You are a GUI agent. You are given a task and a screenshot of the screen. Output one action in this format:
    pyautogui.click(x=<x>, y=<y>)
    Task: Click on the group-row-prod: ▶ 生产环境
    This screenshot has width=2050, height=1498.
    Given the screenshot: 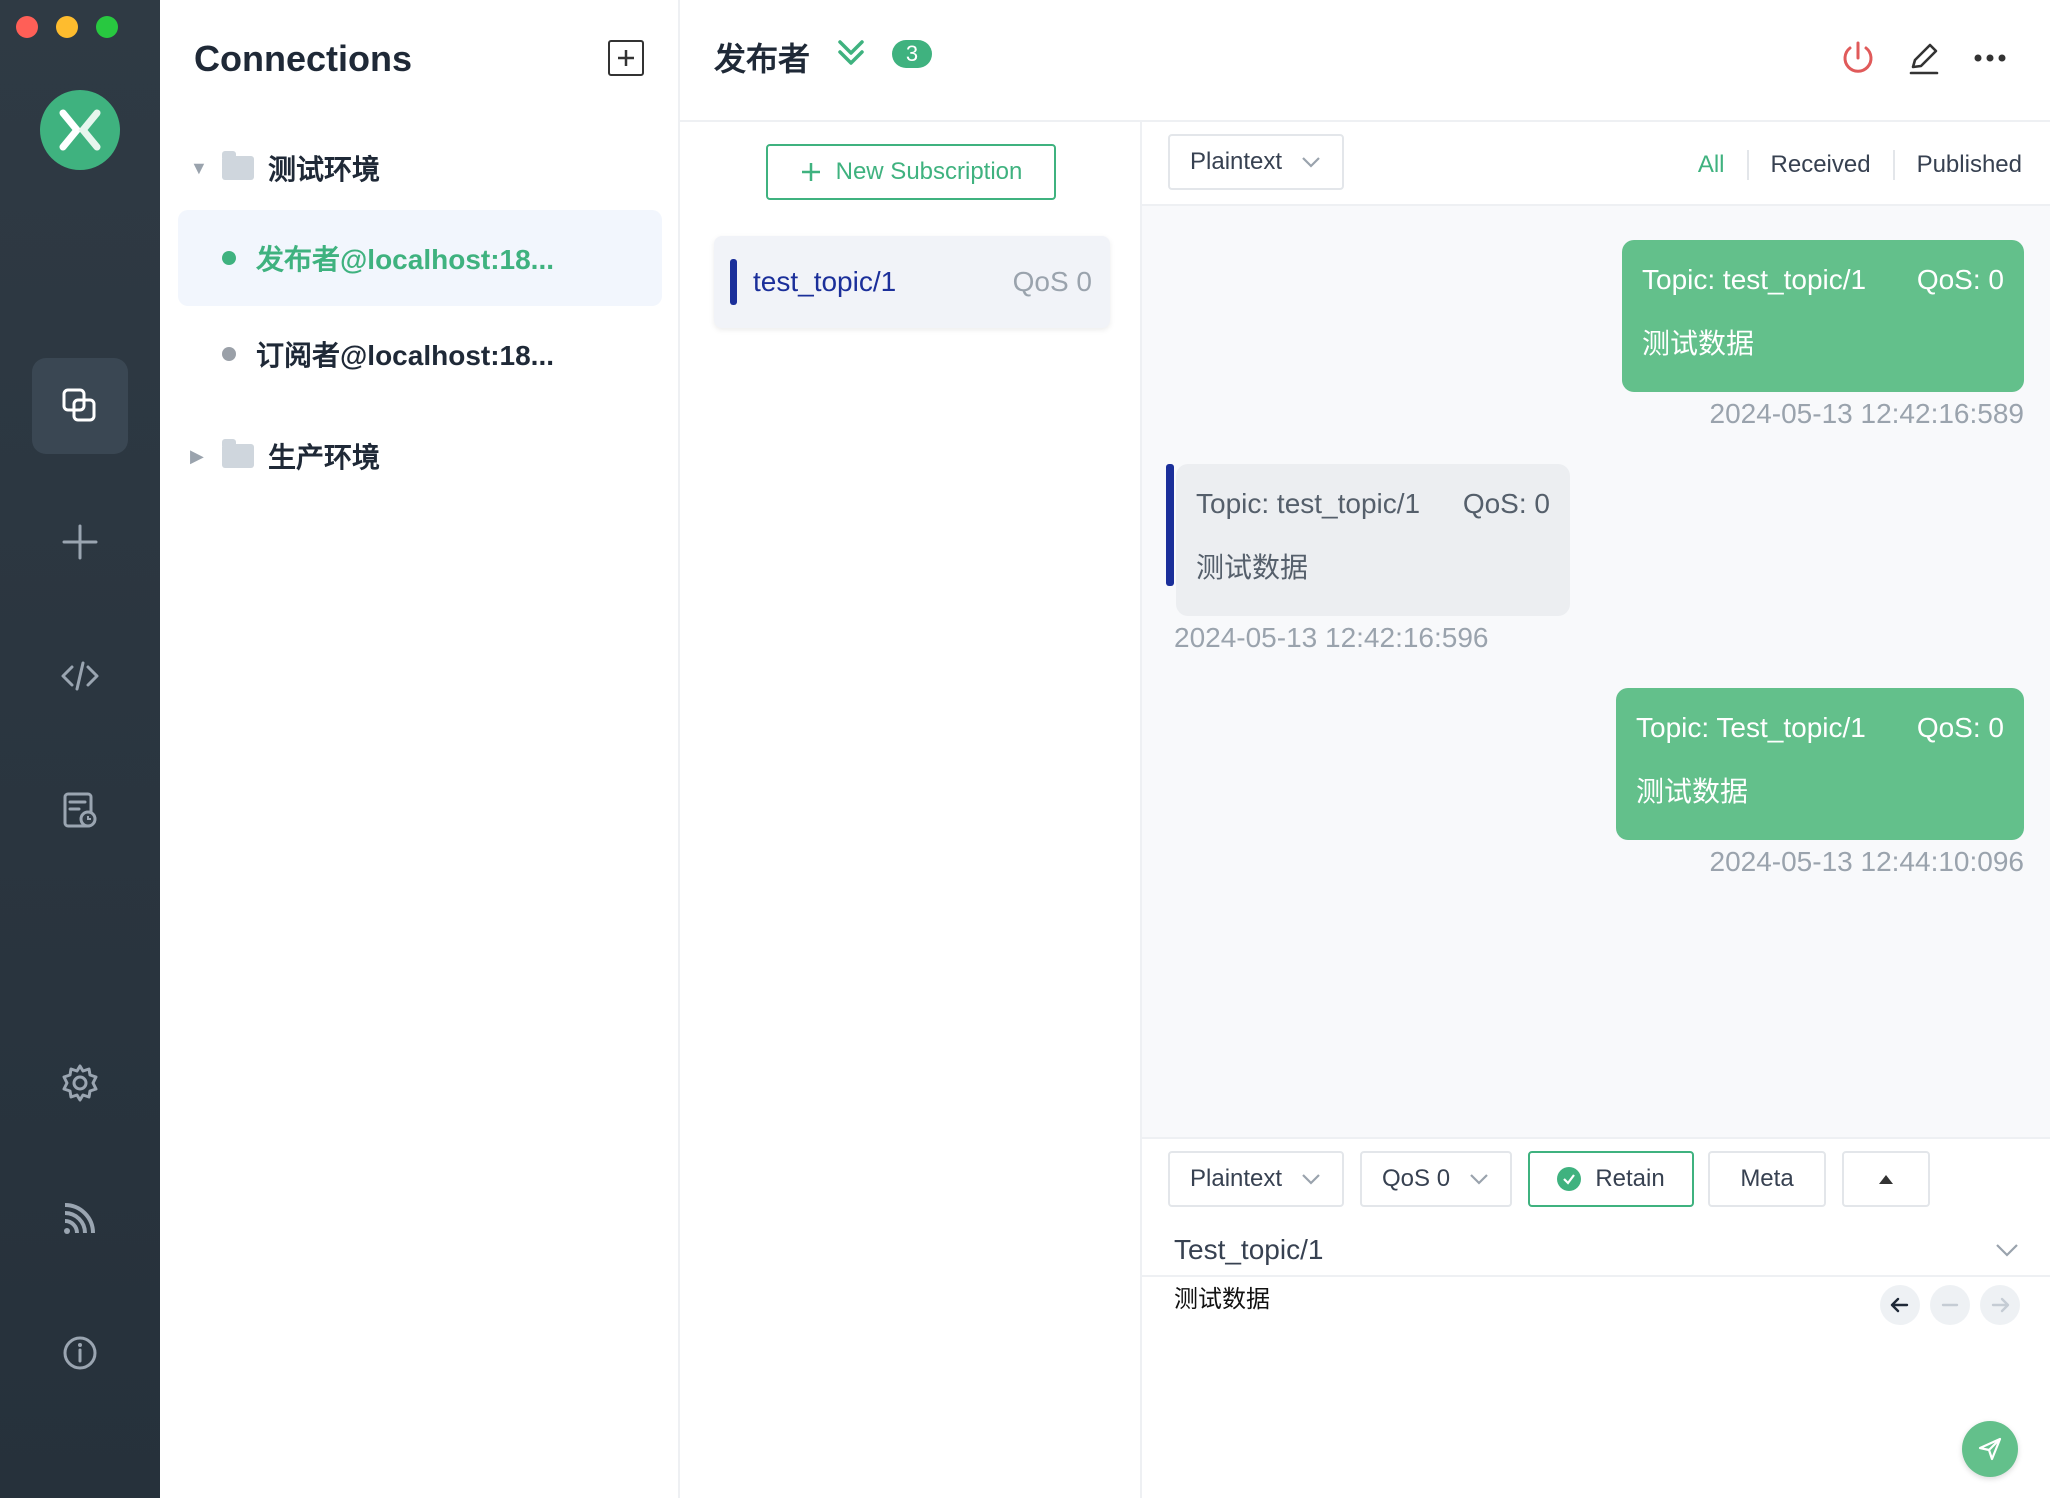 What is the action you would take?
    pyautogui.click(x=285, y=456)
    